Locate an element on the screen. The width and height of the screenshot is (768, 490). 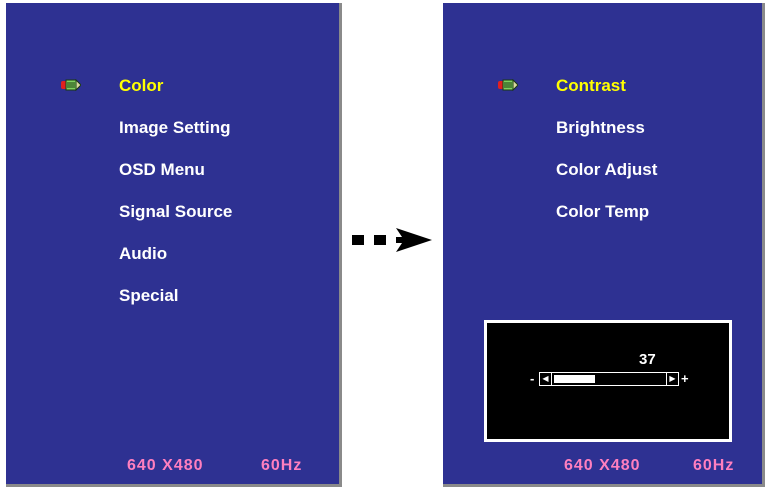
dashed-right-arrow-icon is located at coordinates (392, 240).